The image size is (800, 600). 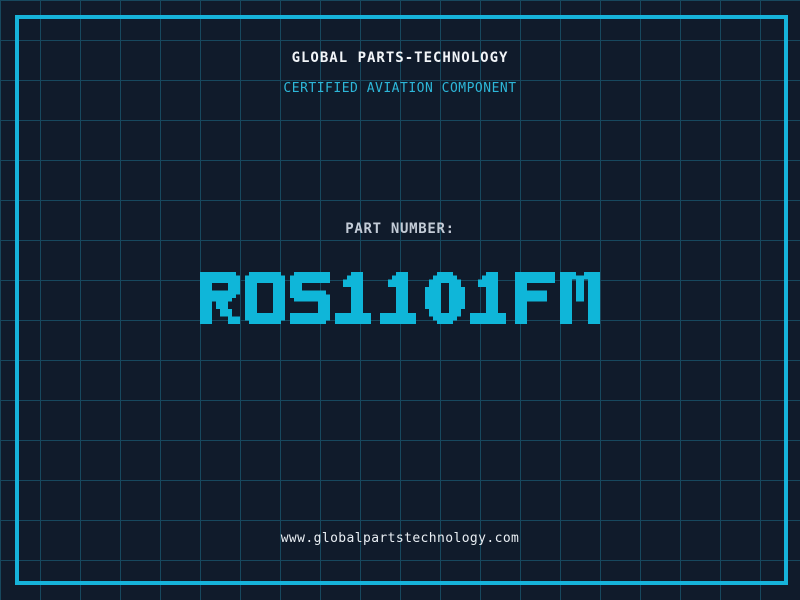 I want to click on company-name: GLOBAL PARTS-TECHNOLOGY, so click(x=400, y=58).